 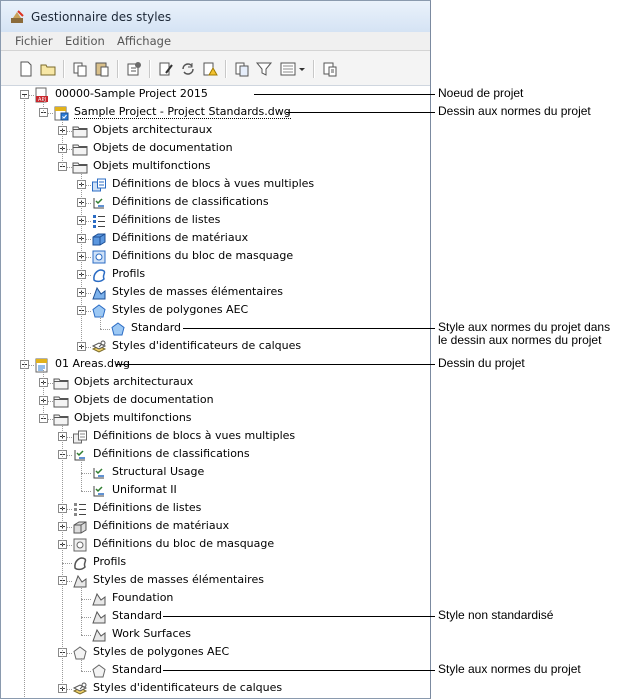 What do you see at coordinates (102, 69) in the screenshot?
I see `paste-icon` at bounding box center [102, 69].